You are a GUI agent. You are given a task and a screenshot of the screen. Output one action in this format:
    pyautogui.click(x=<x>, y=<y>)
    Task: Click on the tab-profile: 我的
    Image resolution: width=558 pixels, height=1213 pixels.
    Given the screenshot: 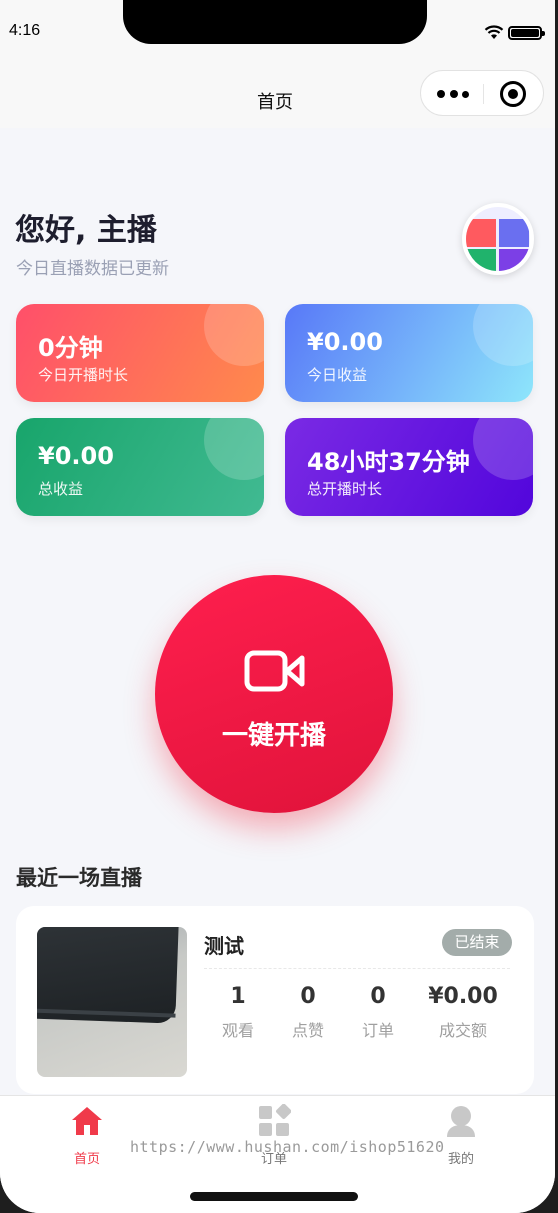 What is the action you would take?
    pyautogui.click(x=461, y=1135)
    